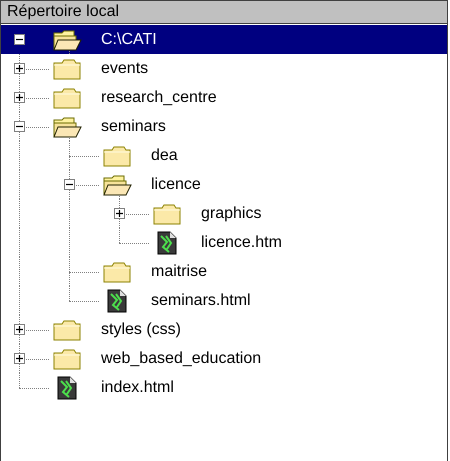 The image size is (450, 461). What do you see at coordinates (164, 156) in the screenshot?
I see `tree-item-label: dea` at bounding box center [164, 156].